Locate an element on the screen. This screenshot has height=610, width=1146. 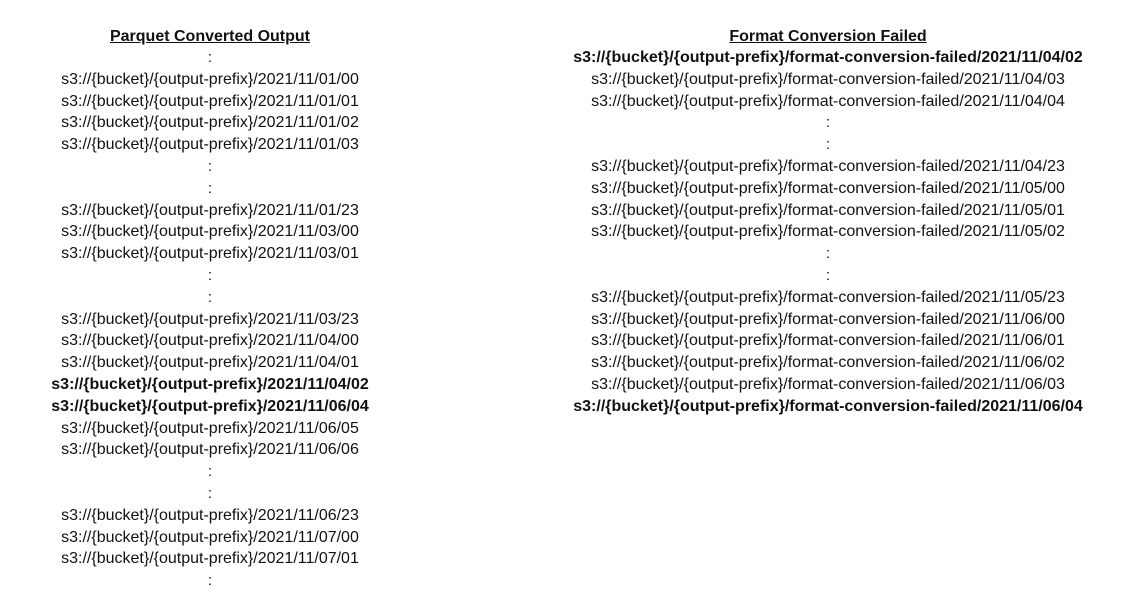
format-conversion-failed-title: Format Conversion Failed is located at coordinates (828, 36).